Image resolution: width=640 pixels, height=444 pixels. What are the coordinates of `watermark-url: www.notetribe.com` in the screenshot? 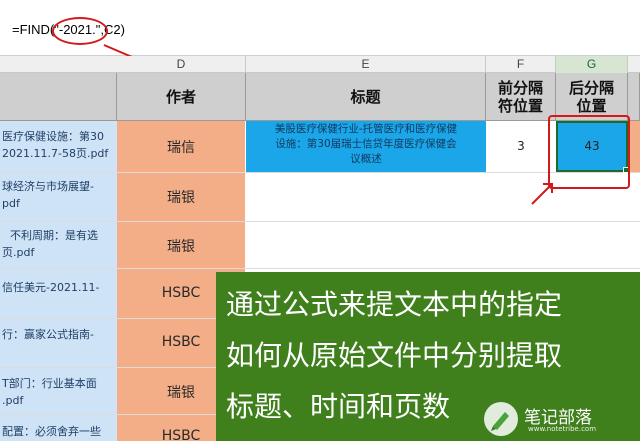 It's located at (562, 429).